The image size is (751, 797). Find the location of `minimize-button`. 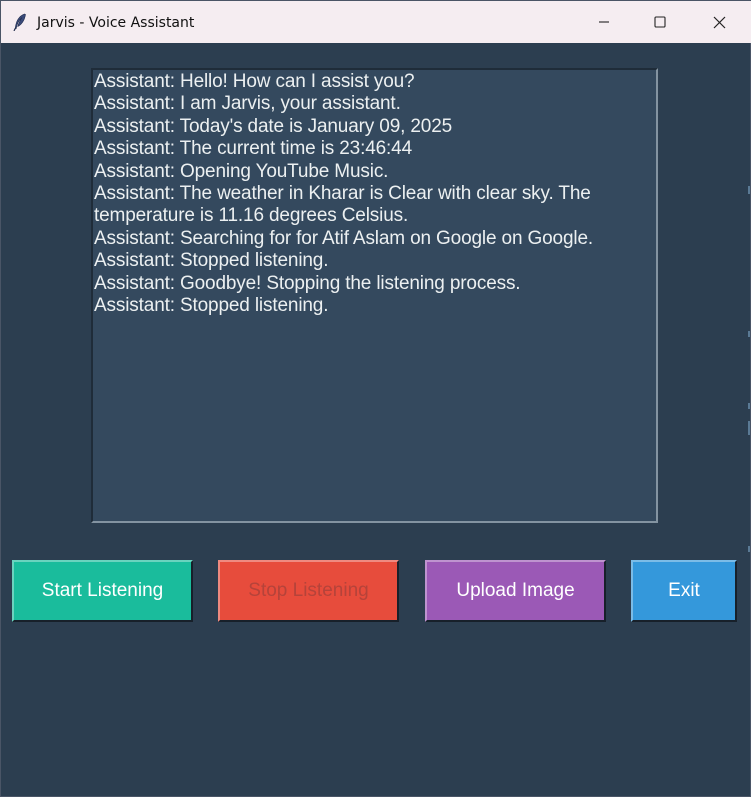

minimize-button is located at coordinates (604, 22).